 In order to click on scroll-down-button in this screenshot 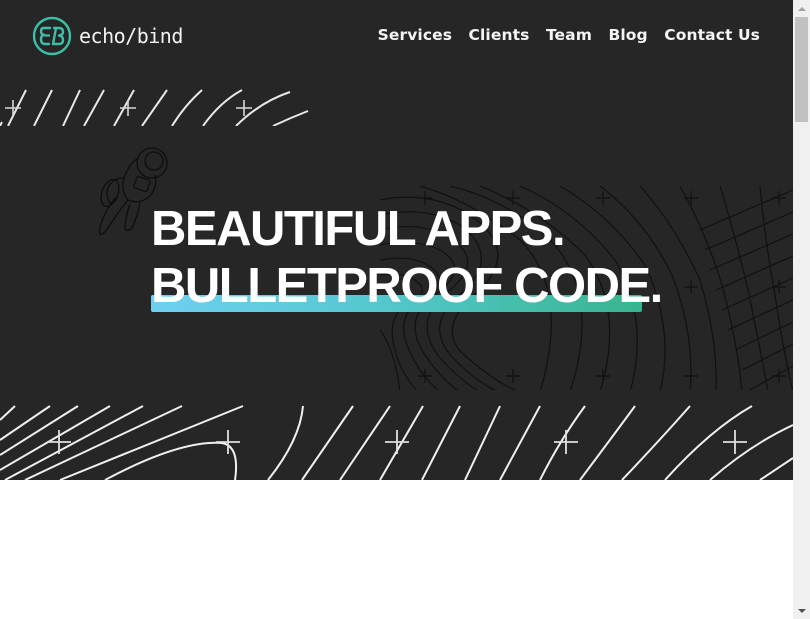, I will do `click(801, 610)`.